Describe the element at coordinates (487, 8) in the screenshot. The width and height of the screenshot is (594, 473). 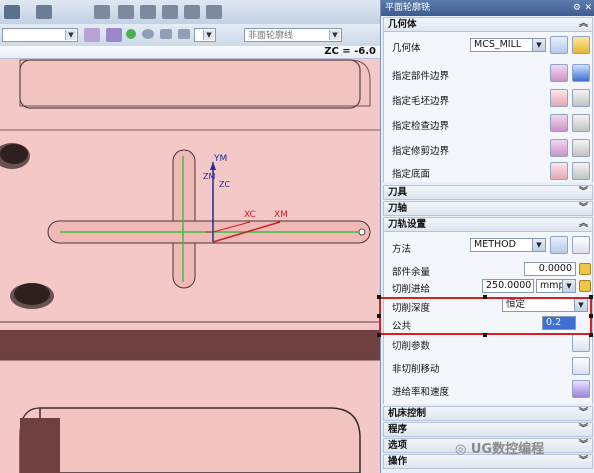
I see `dialog-title: 平面轮廓铣 ⚙ ✕` at that location.